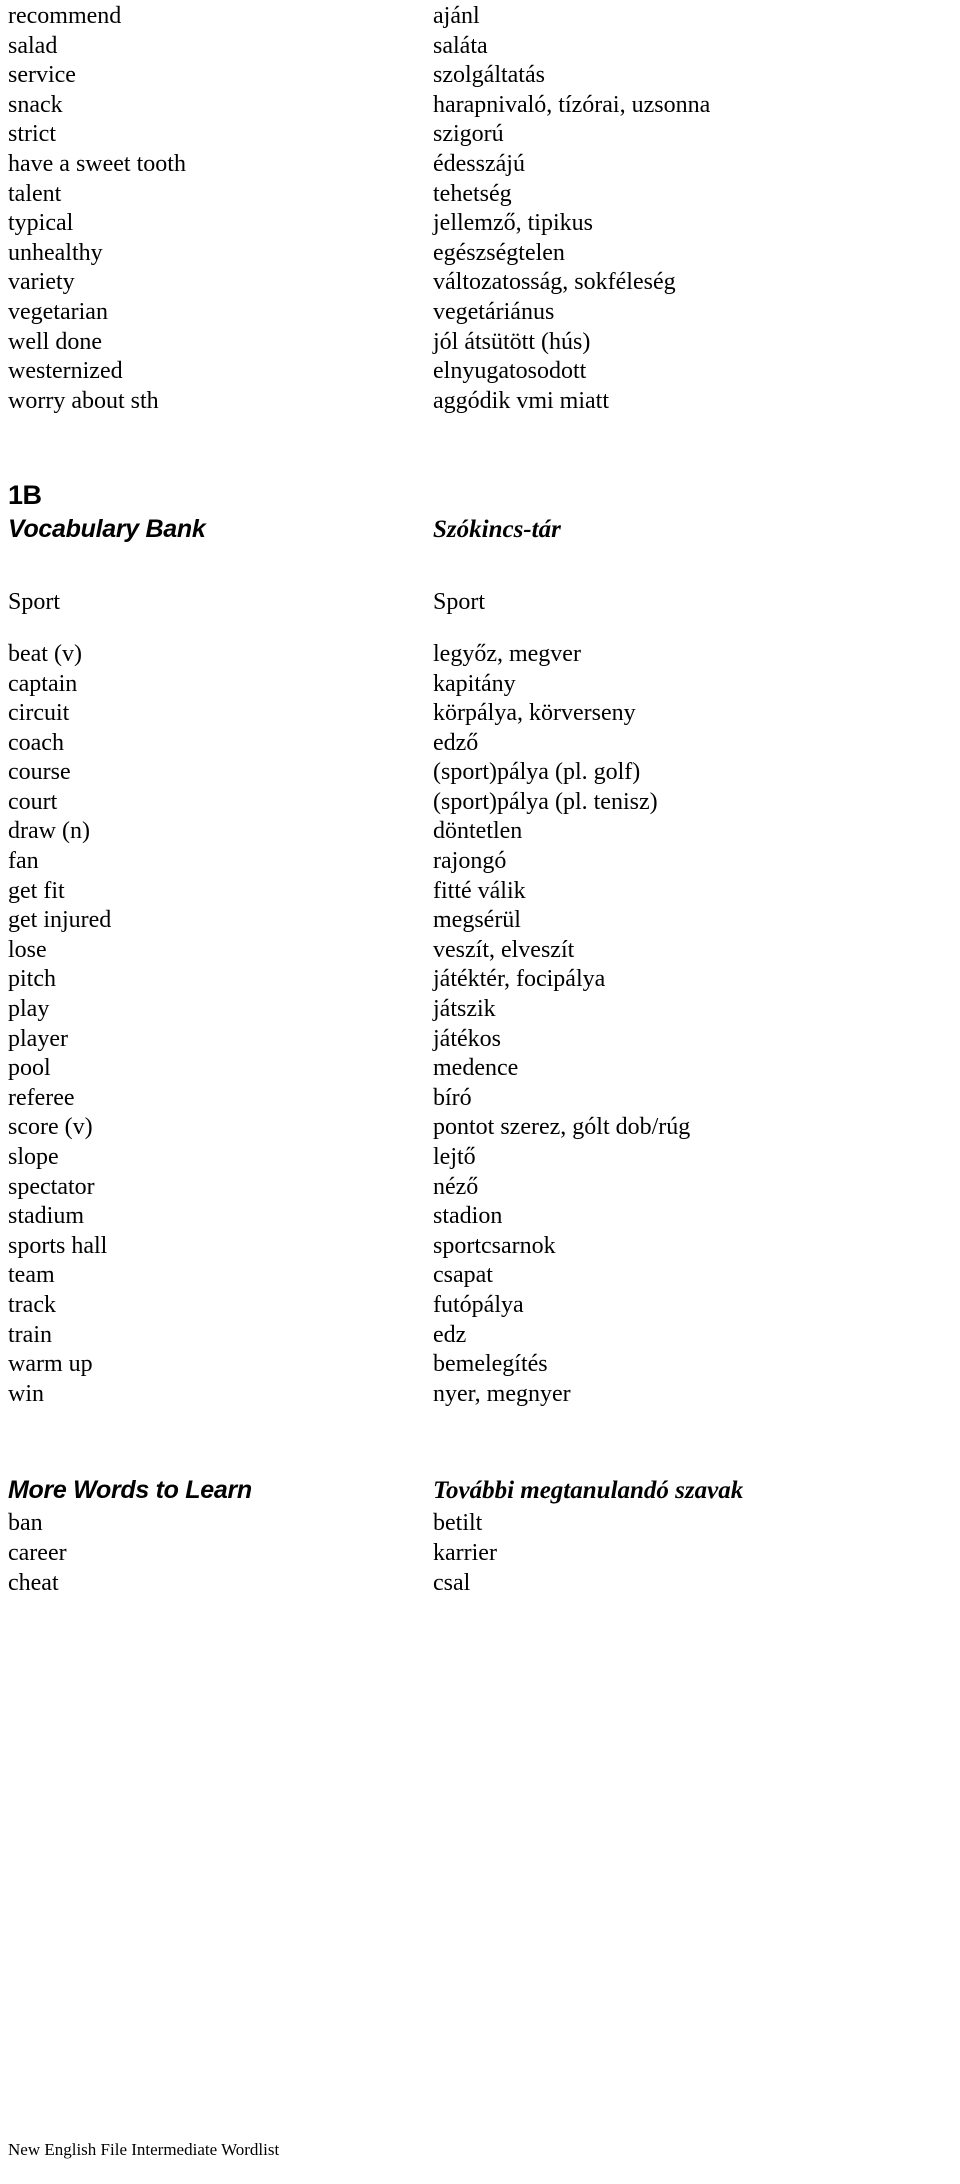 Image resolution: width=960 pixels, height=2184 pixels. I want to click on word-en: unhealthy, so click(55, 252).